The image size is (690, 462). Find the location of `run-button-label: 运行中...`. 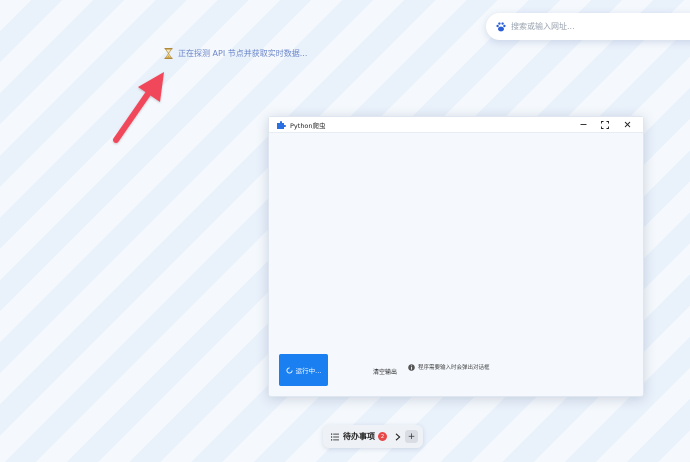

run-button-label: 运行中... is located at coordinates (308, 371).